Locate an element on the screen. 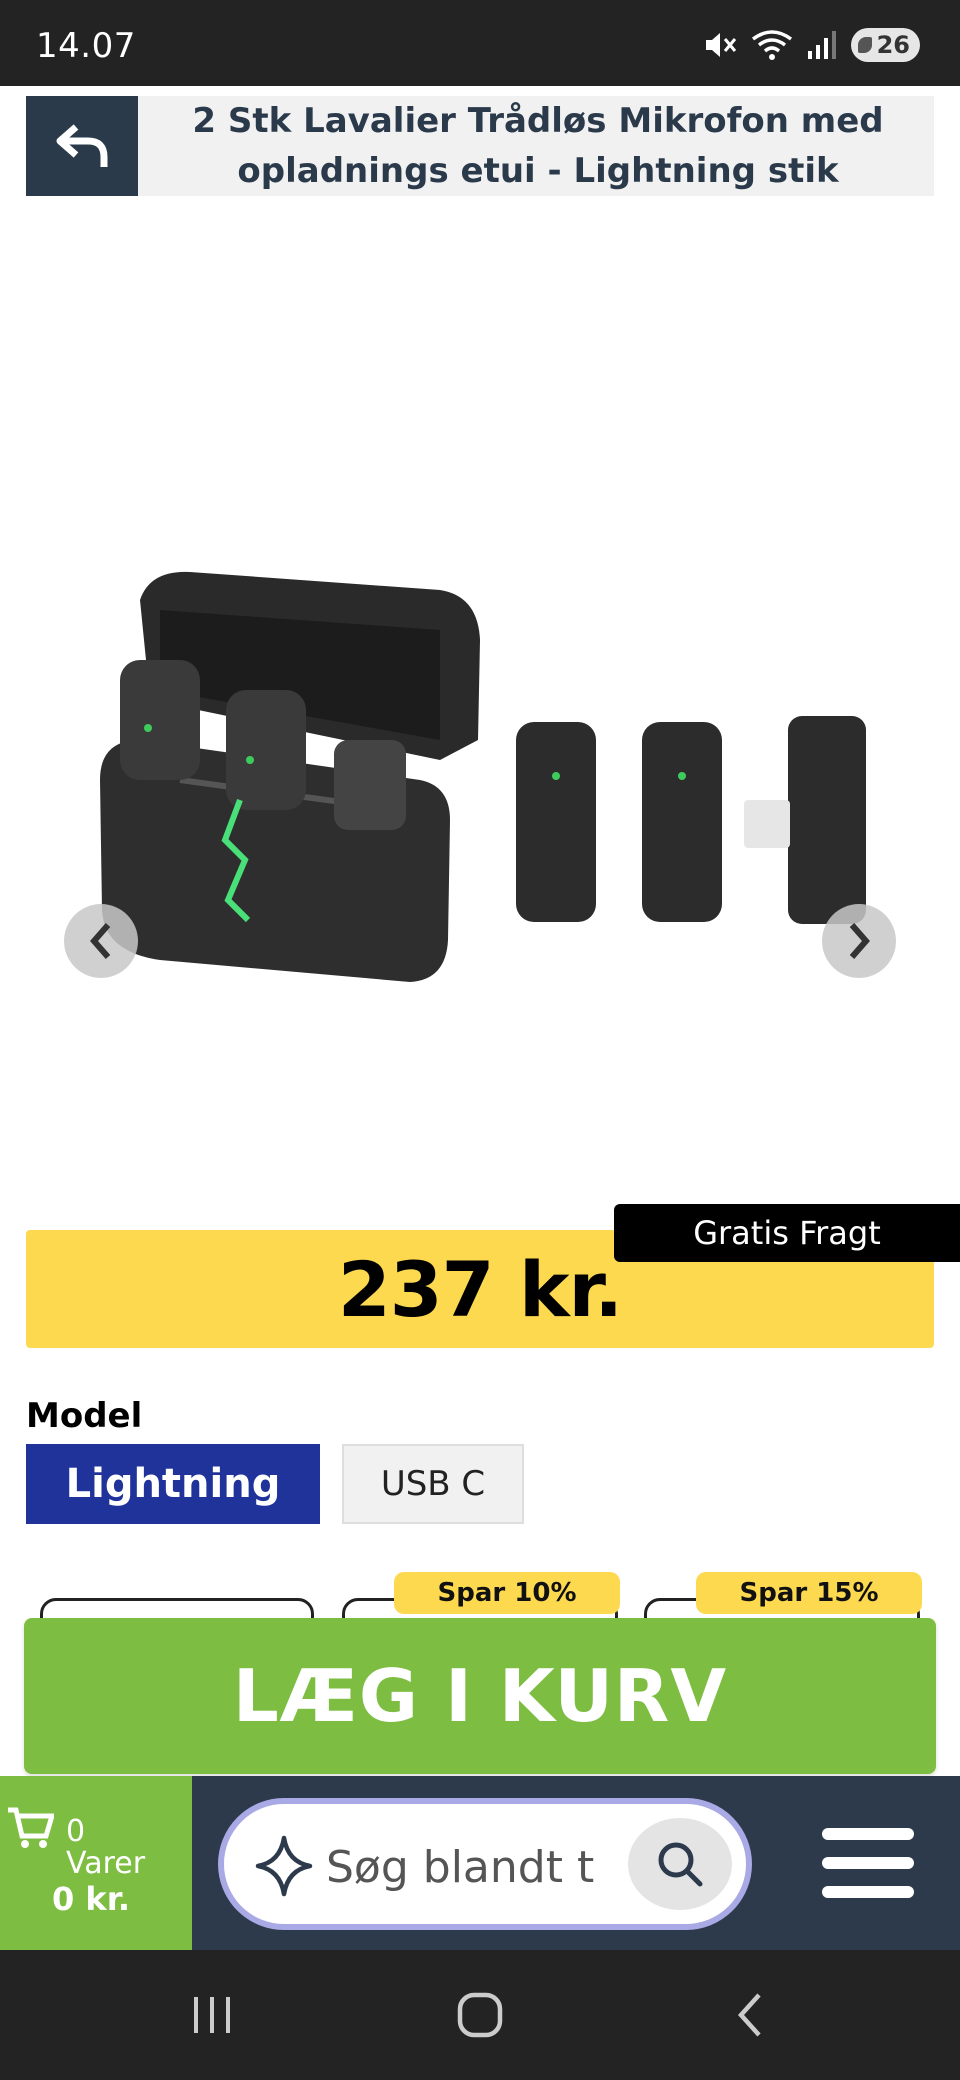 Image resolution: width=960 pixels, height=2080 pixels. gallery-next-button is located at coordinates (859, 941).